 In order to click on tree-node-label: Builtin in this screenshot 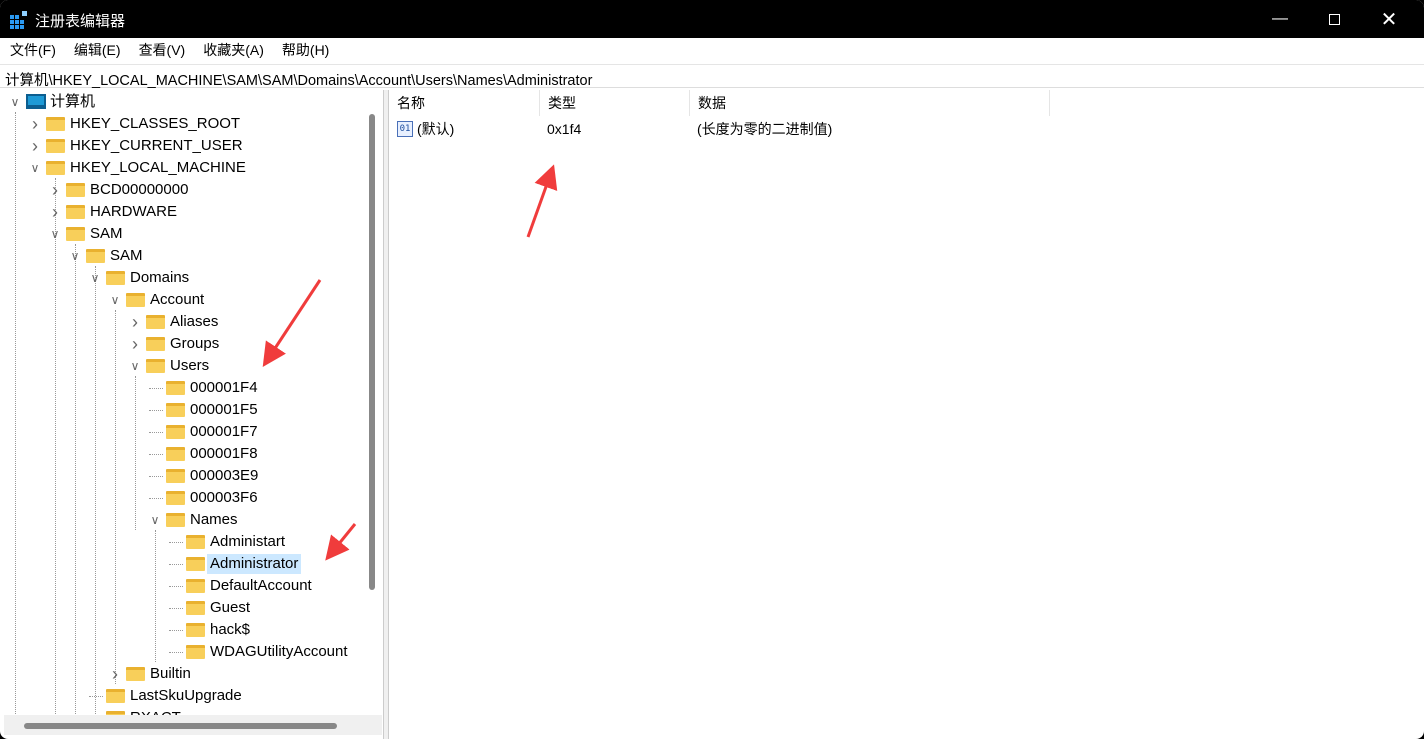, I will do `click(170, 673)`.